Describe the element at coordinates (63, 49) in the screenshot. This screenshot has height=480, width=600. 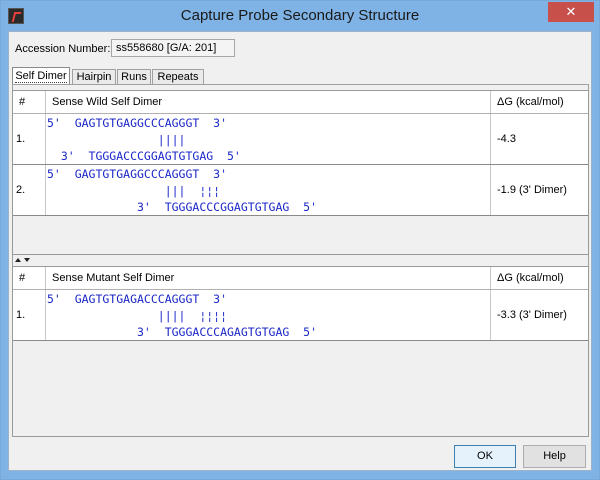
I see `accession-label: Accession Number:` at that location.